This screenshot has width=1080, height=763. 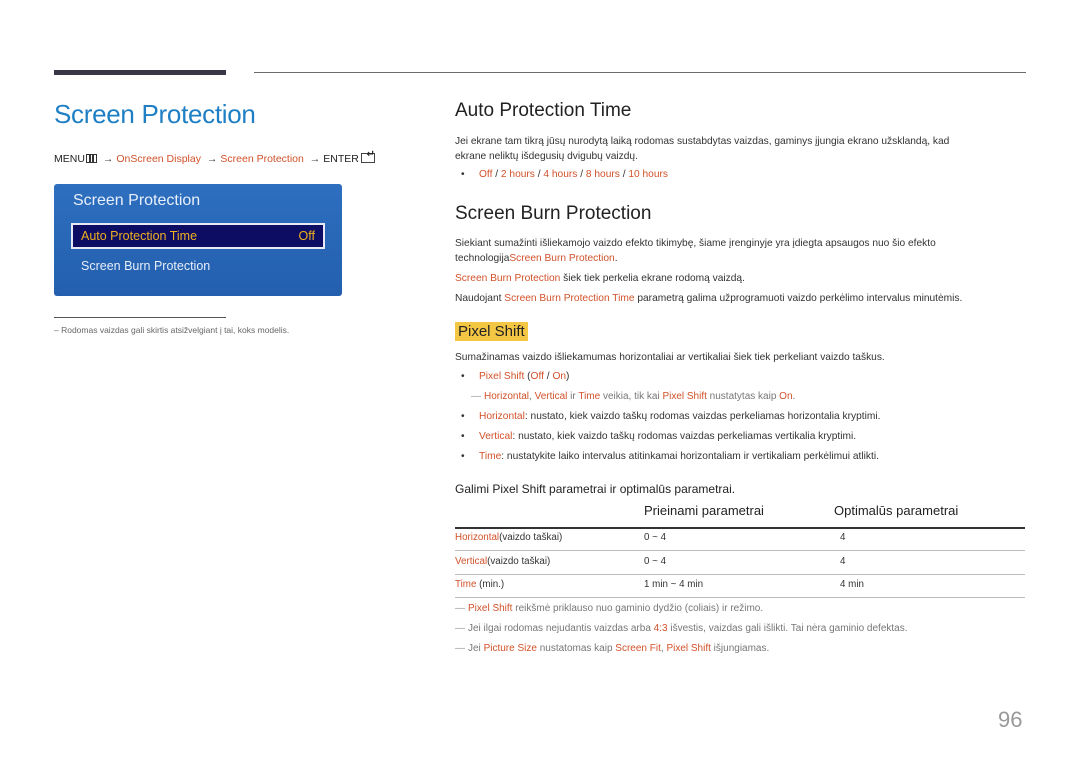 What do you see at coordinates (140, 72) in the screenshot?
I see `header-accent-bar` at bounding box center [140, 72].